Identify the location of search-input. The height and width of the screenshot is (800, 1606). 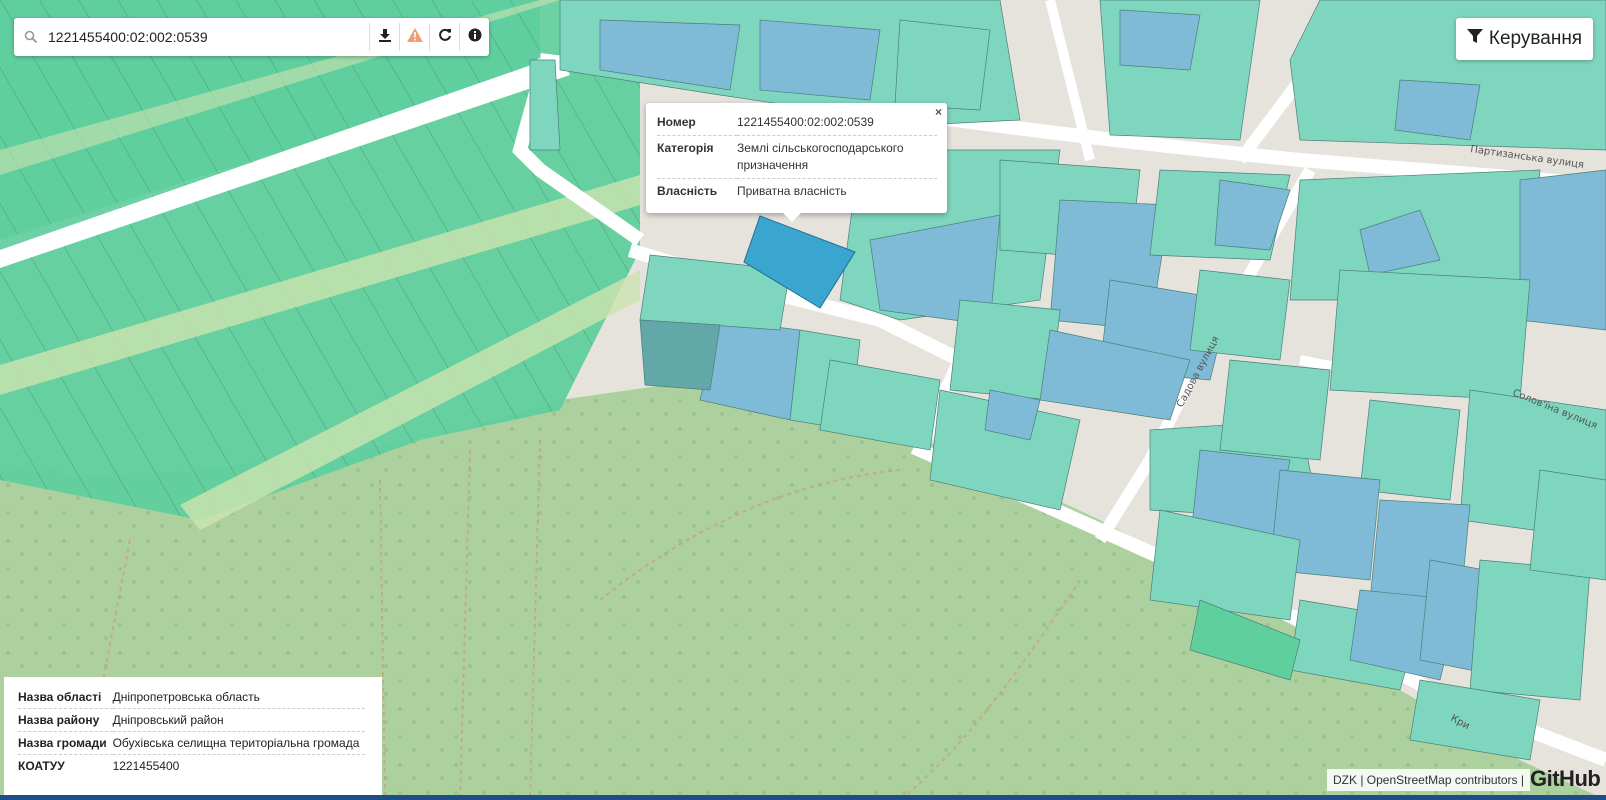
(208, 37).